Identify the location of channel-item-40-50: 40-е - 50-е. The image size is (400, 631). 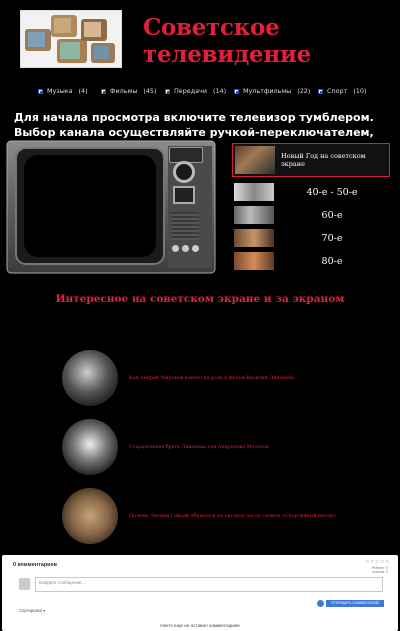
(311, 192).